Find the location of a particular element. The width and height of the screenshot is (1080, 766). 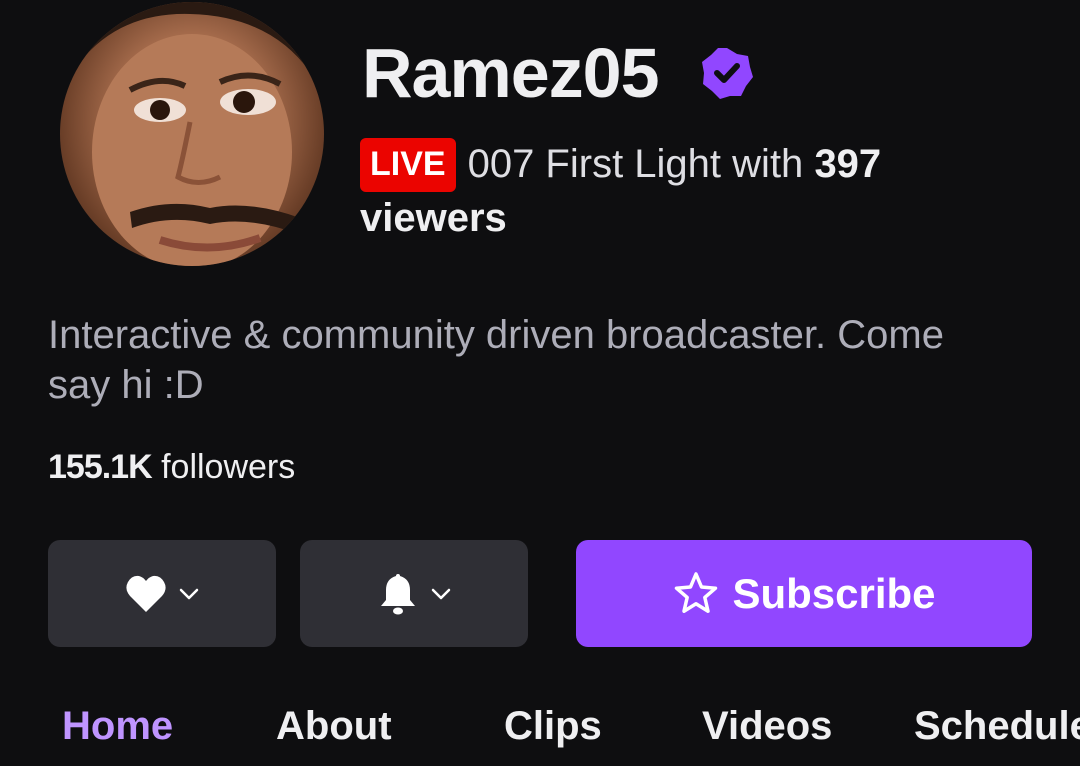

viewers-label: viewers is located at coordinates (433, 218).